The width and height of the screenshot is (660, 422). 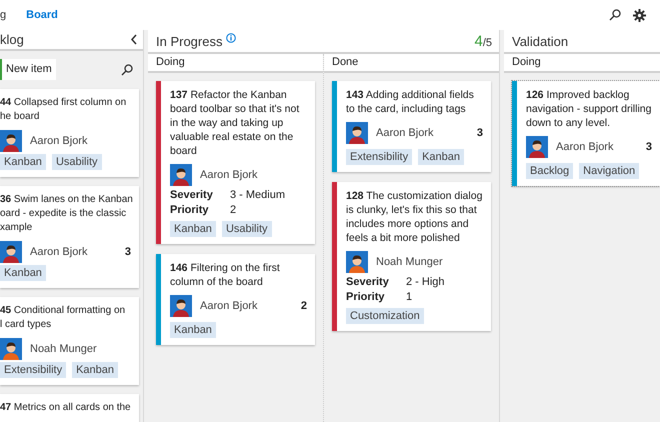 What do you see at coordinates (550, 171) in the screenshot?
I see `tag: Backlog` at bounding box center [550, 171].